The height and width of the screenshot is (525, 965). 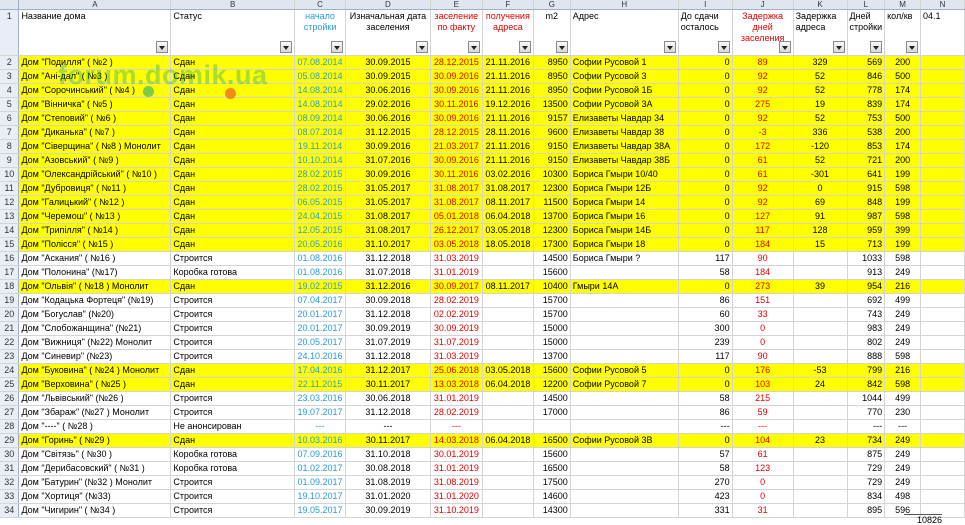 What do you see at coordinates (10, 370) in the screenshot?
I see `row-number: 24` at bounding box center [10, 370].